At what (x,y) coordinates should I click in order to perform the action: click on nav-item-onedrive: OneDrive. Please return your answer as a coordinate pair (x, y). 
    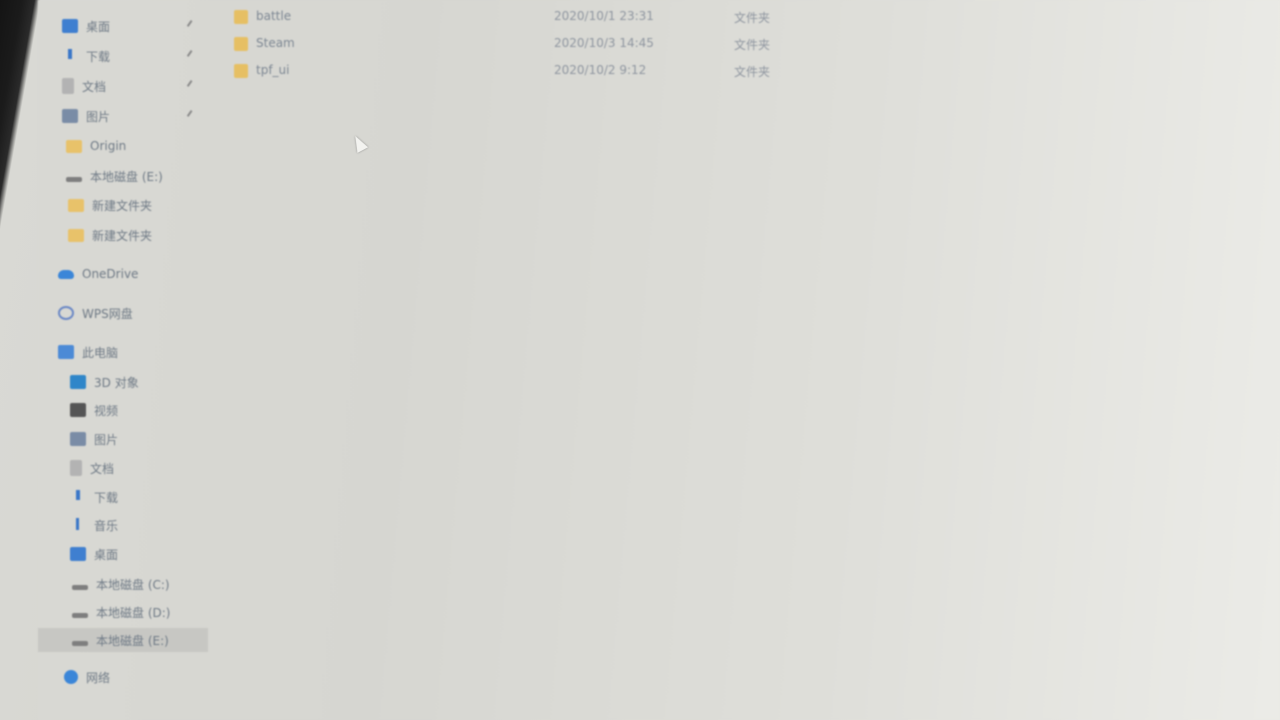
    Looking at the image, I should click on (98, 274).